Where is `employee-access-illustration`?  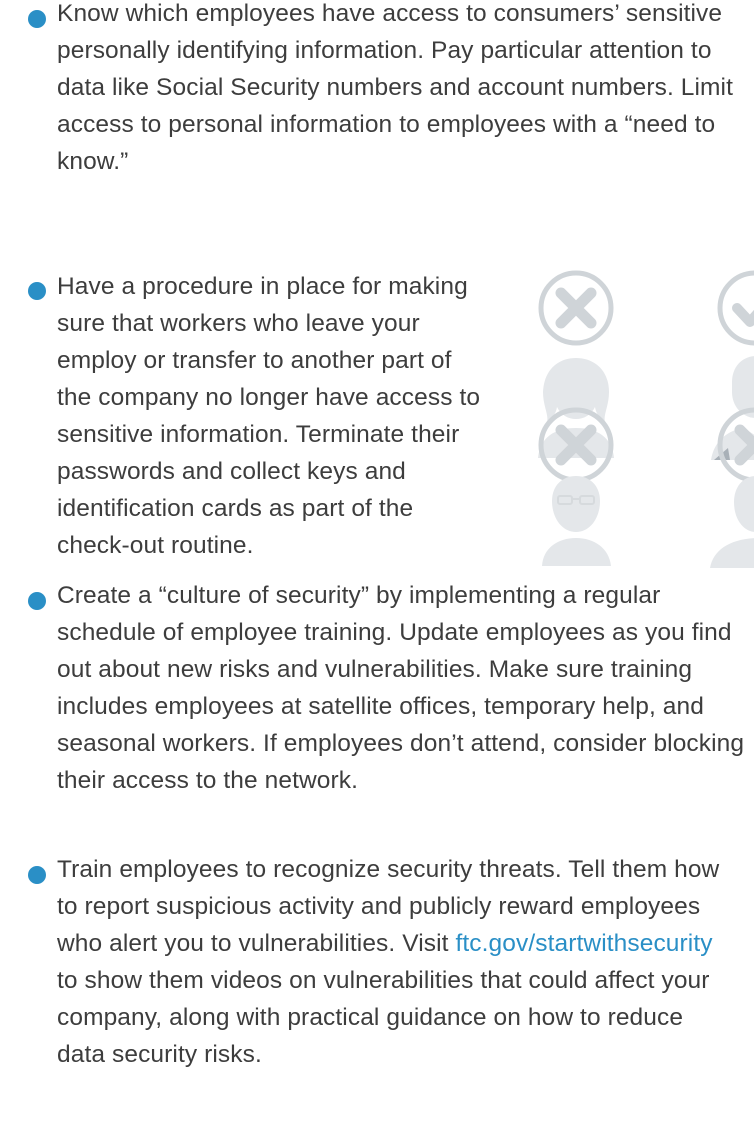 employee-access-illustration is located at coordinates (642, 420).